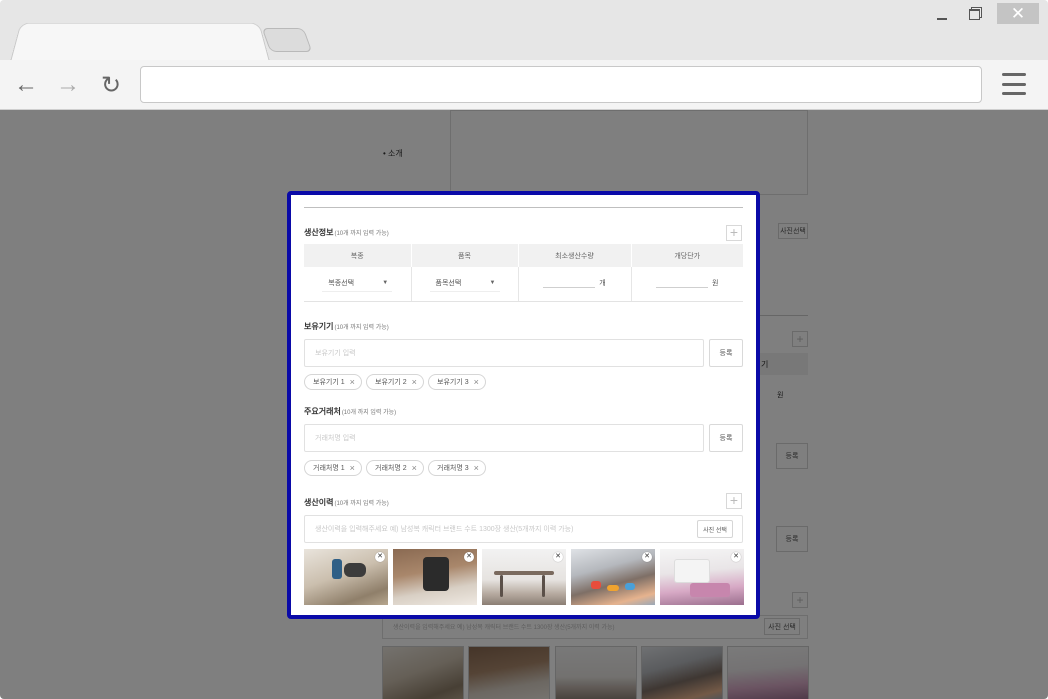  I want to click on client-chip: 거래처명 3 ×, so click(457, 468).